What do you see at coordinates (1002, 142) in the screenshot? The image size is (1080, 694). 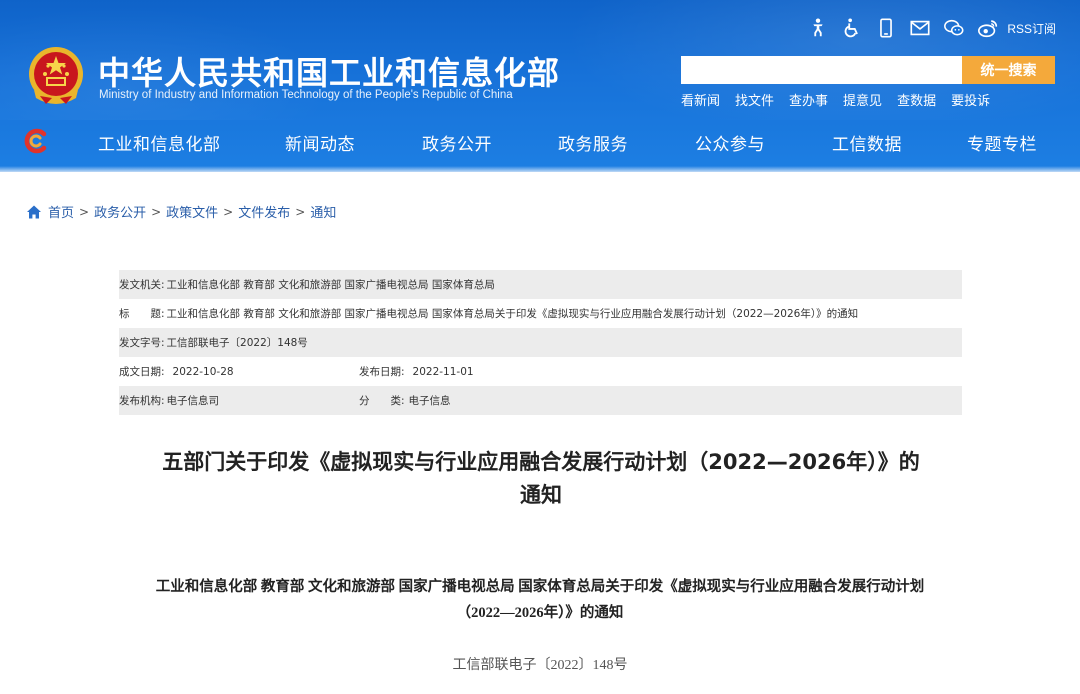 I see `nav-item-topics: 专题专栏` at bounding box center [1002, 142].